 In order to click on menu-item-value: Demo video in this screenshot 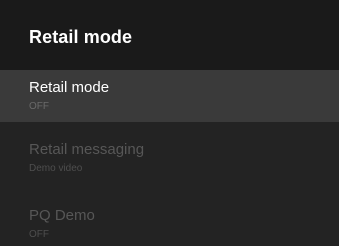, I will do `click(56, 168)`.